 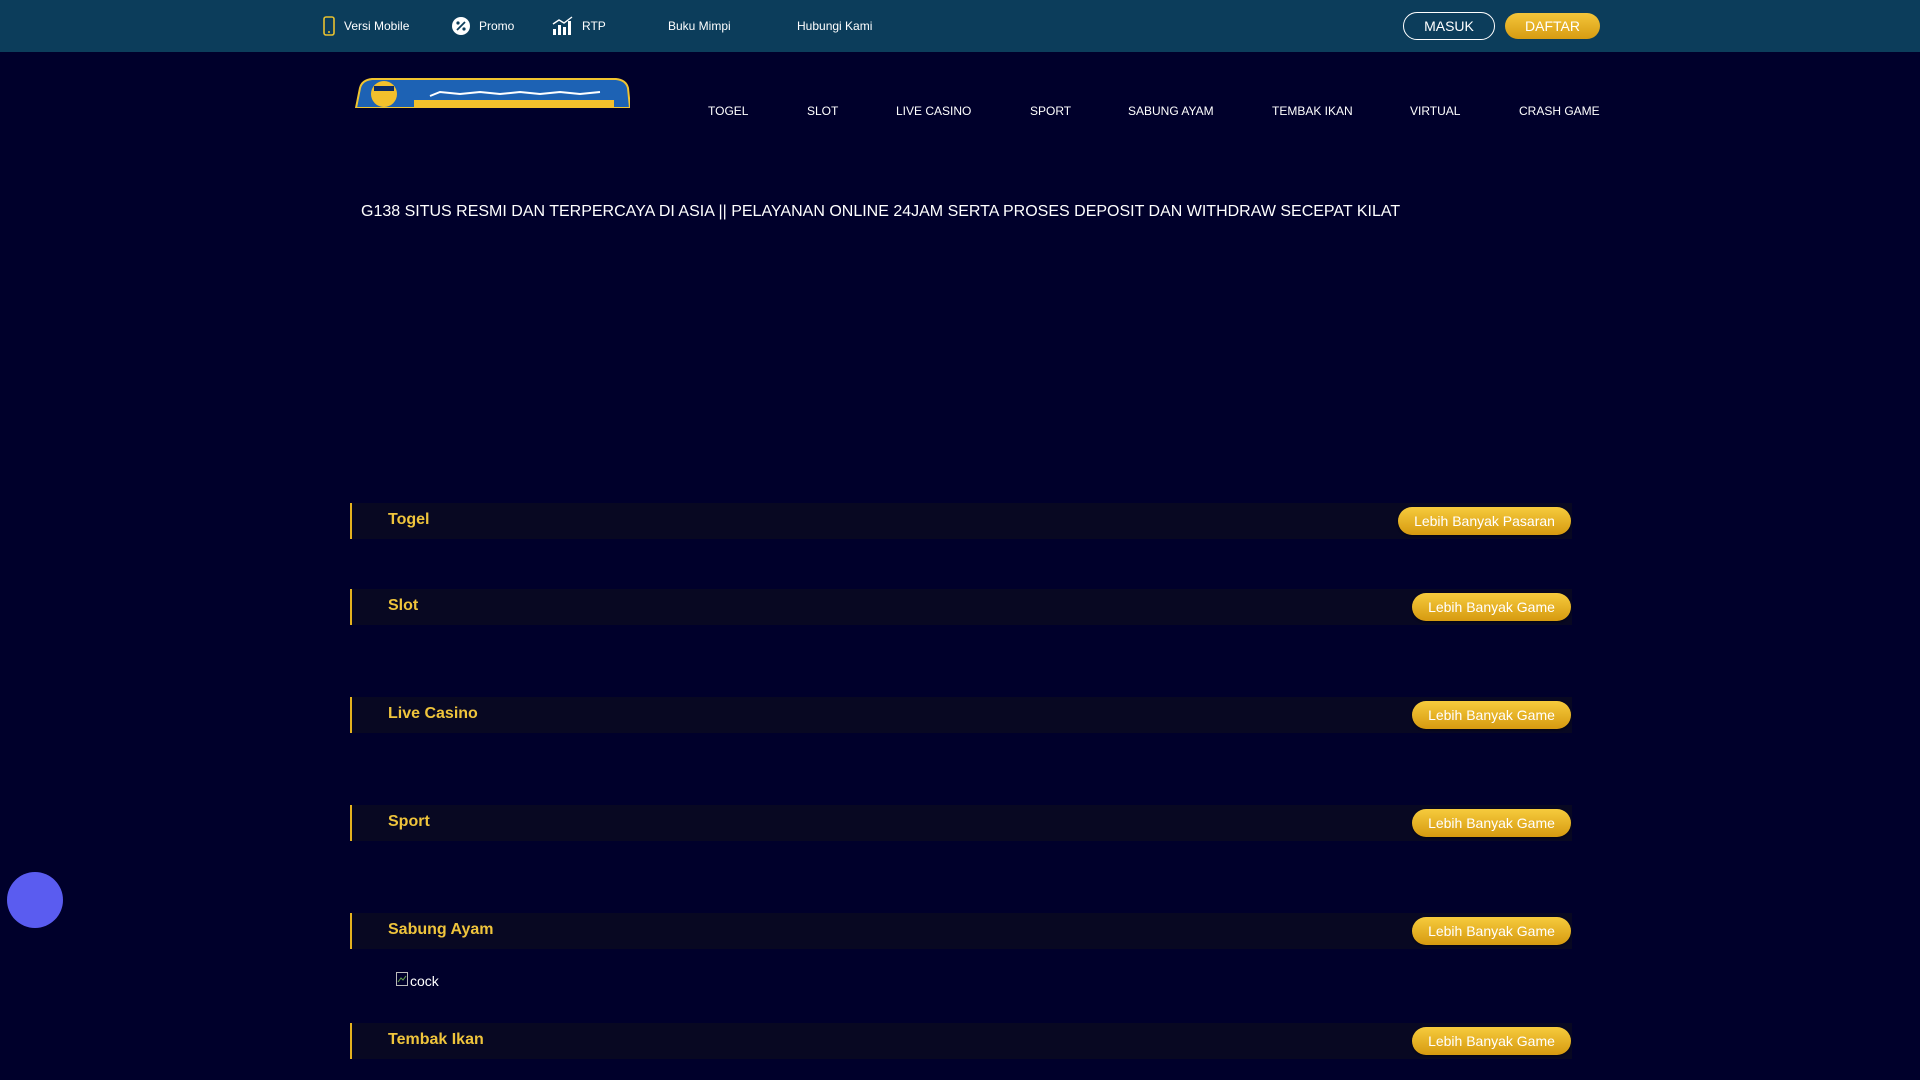 I want to click on more-markets-button: Lebih Banyak Pasaran, so click(x=1484, y=521).